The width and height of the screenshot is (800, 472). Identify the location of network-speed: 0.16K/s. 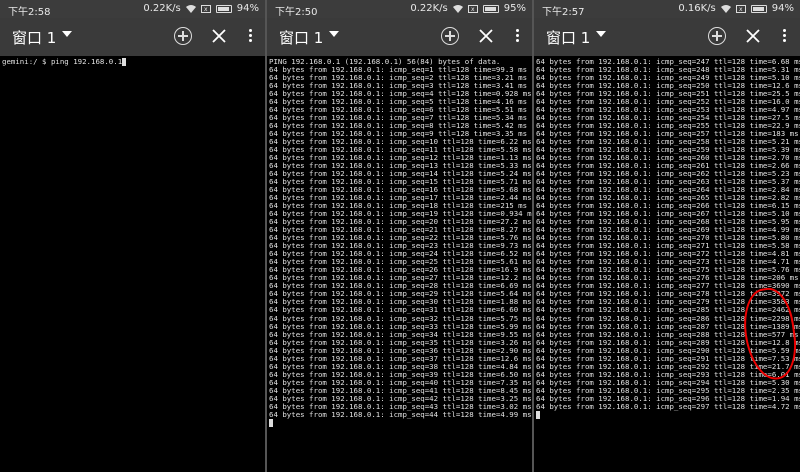
(697, 8).